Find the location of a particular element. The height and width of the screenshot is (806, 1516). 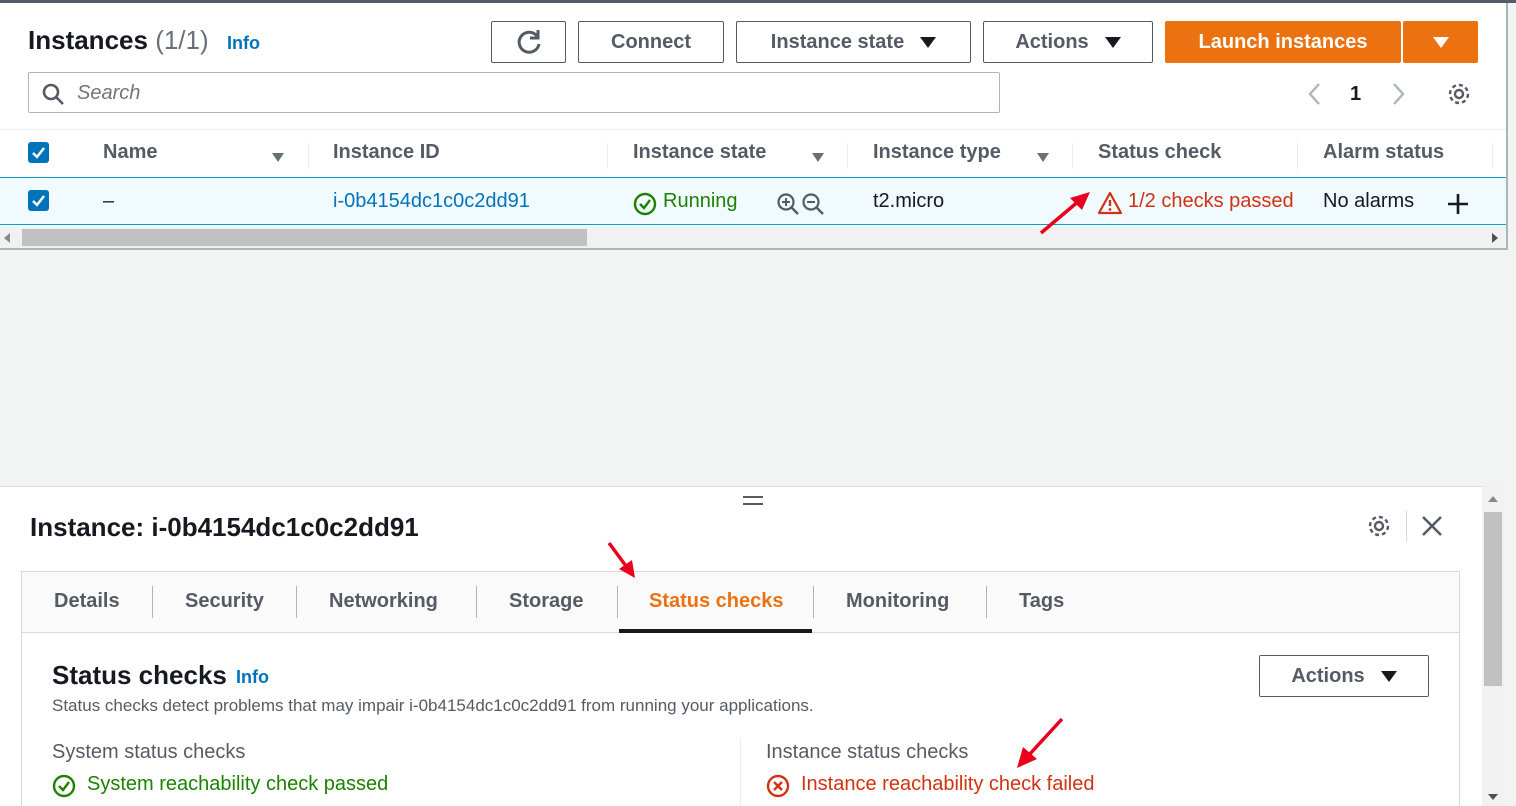

instance-state-value: Running is located at coordinates (700, 201).